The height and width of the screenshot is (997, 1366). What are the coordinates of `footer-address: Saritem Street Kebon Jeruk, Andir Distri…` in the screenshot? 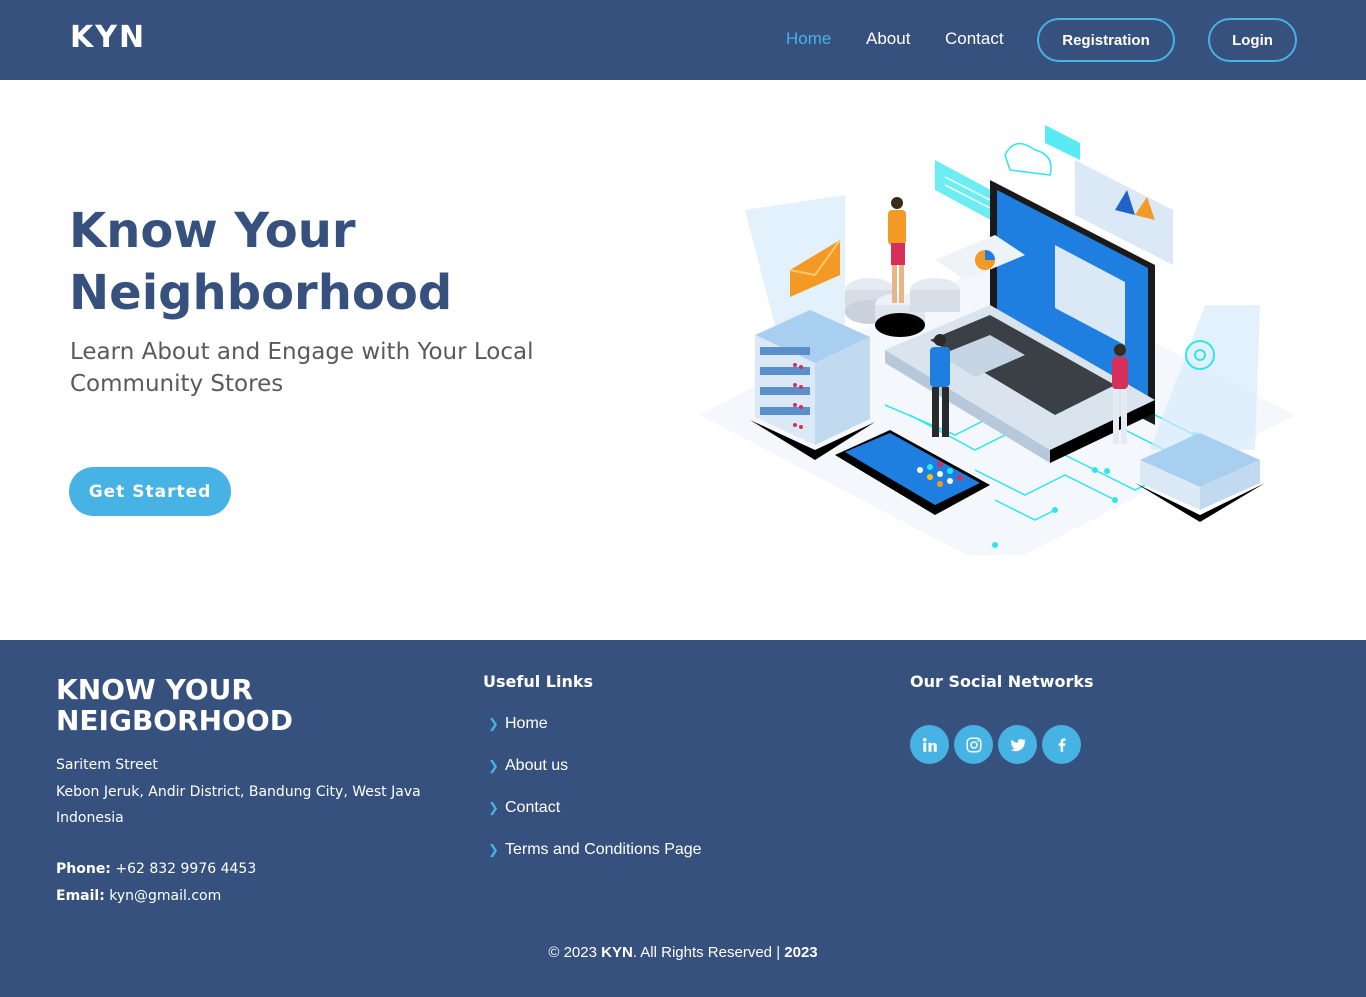 It's located at (238, 792).